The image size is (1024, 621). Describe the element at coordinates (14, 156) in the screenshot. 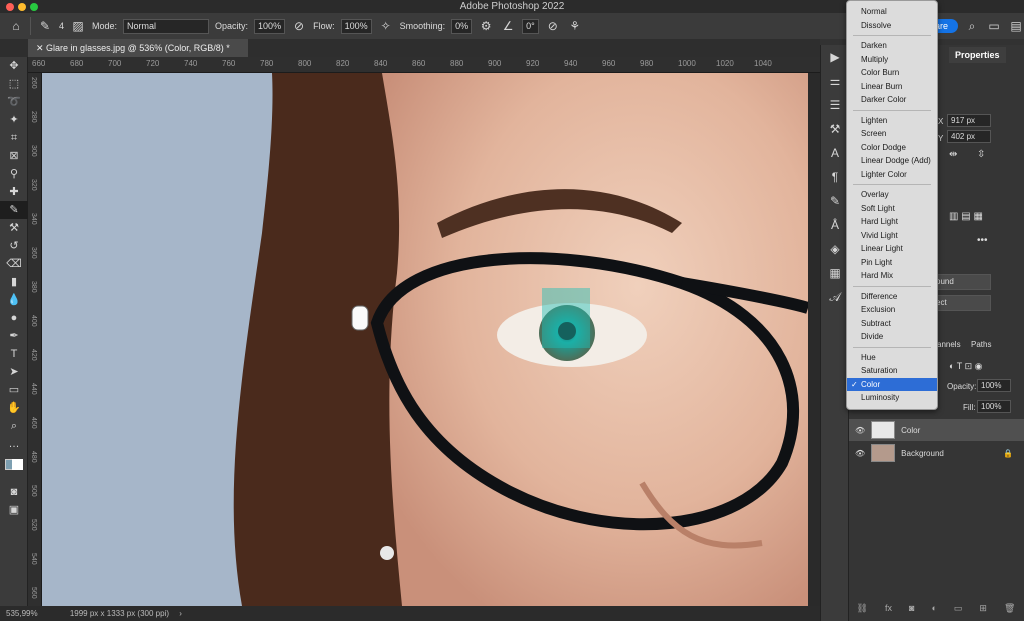

I see `frame-tool-icon: ⊠` at that location.